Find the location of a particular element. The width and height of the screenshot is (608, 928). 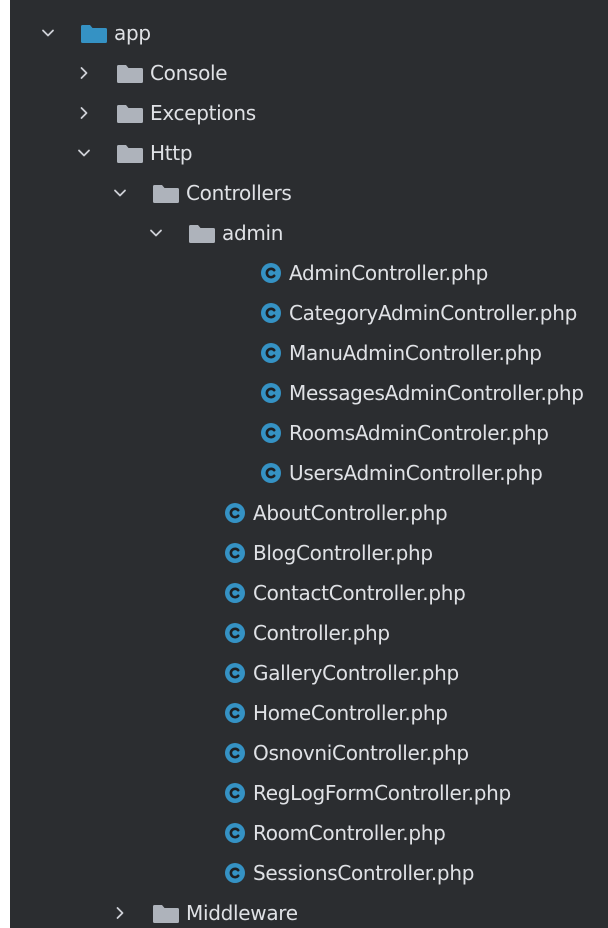

tree-node-file: ContactController.php is located at coordinates (309, 593).